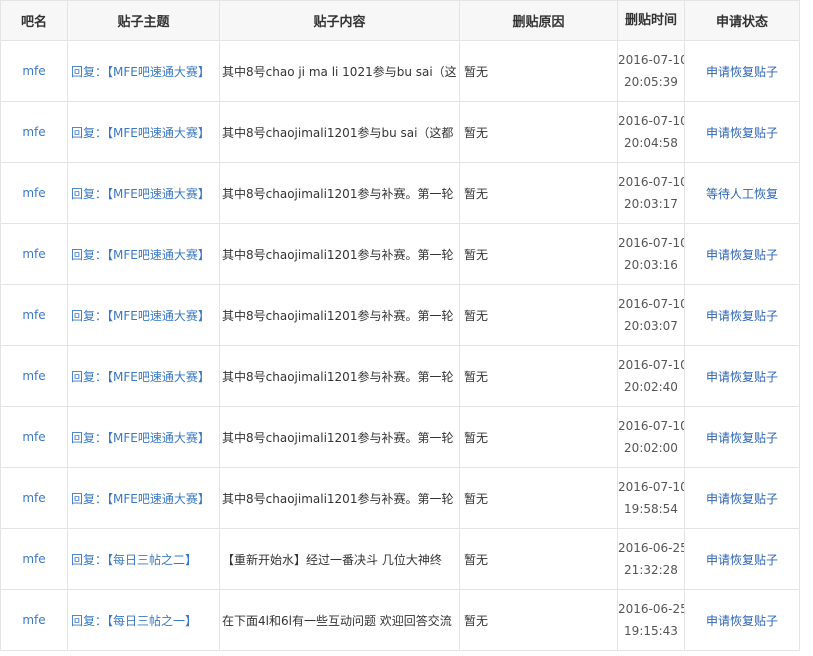  What do you see at coordinates (651, 254) in the screenshot?
I see `delete-time-cell: 2016-07-10 20:03:16` at bounding box center [651, 254].